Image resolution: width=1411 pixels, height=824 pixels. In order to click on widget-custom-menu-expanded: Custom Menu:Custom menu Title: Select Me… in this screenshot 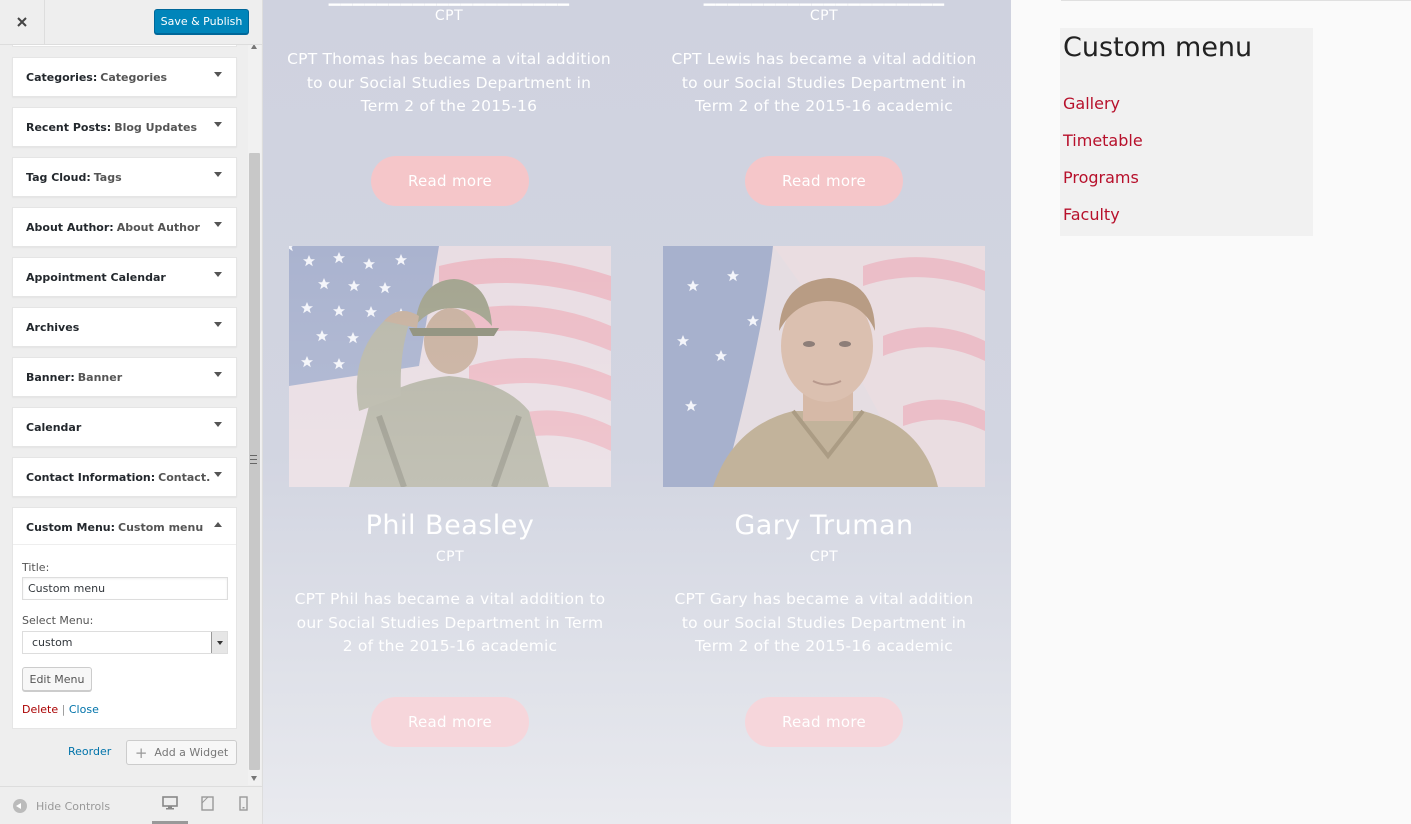, I will do `click(124, 618)`.